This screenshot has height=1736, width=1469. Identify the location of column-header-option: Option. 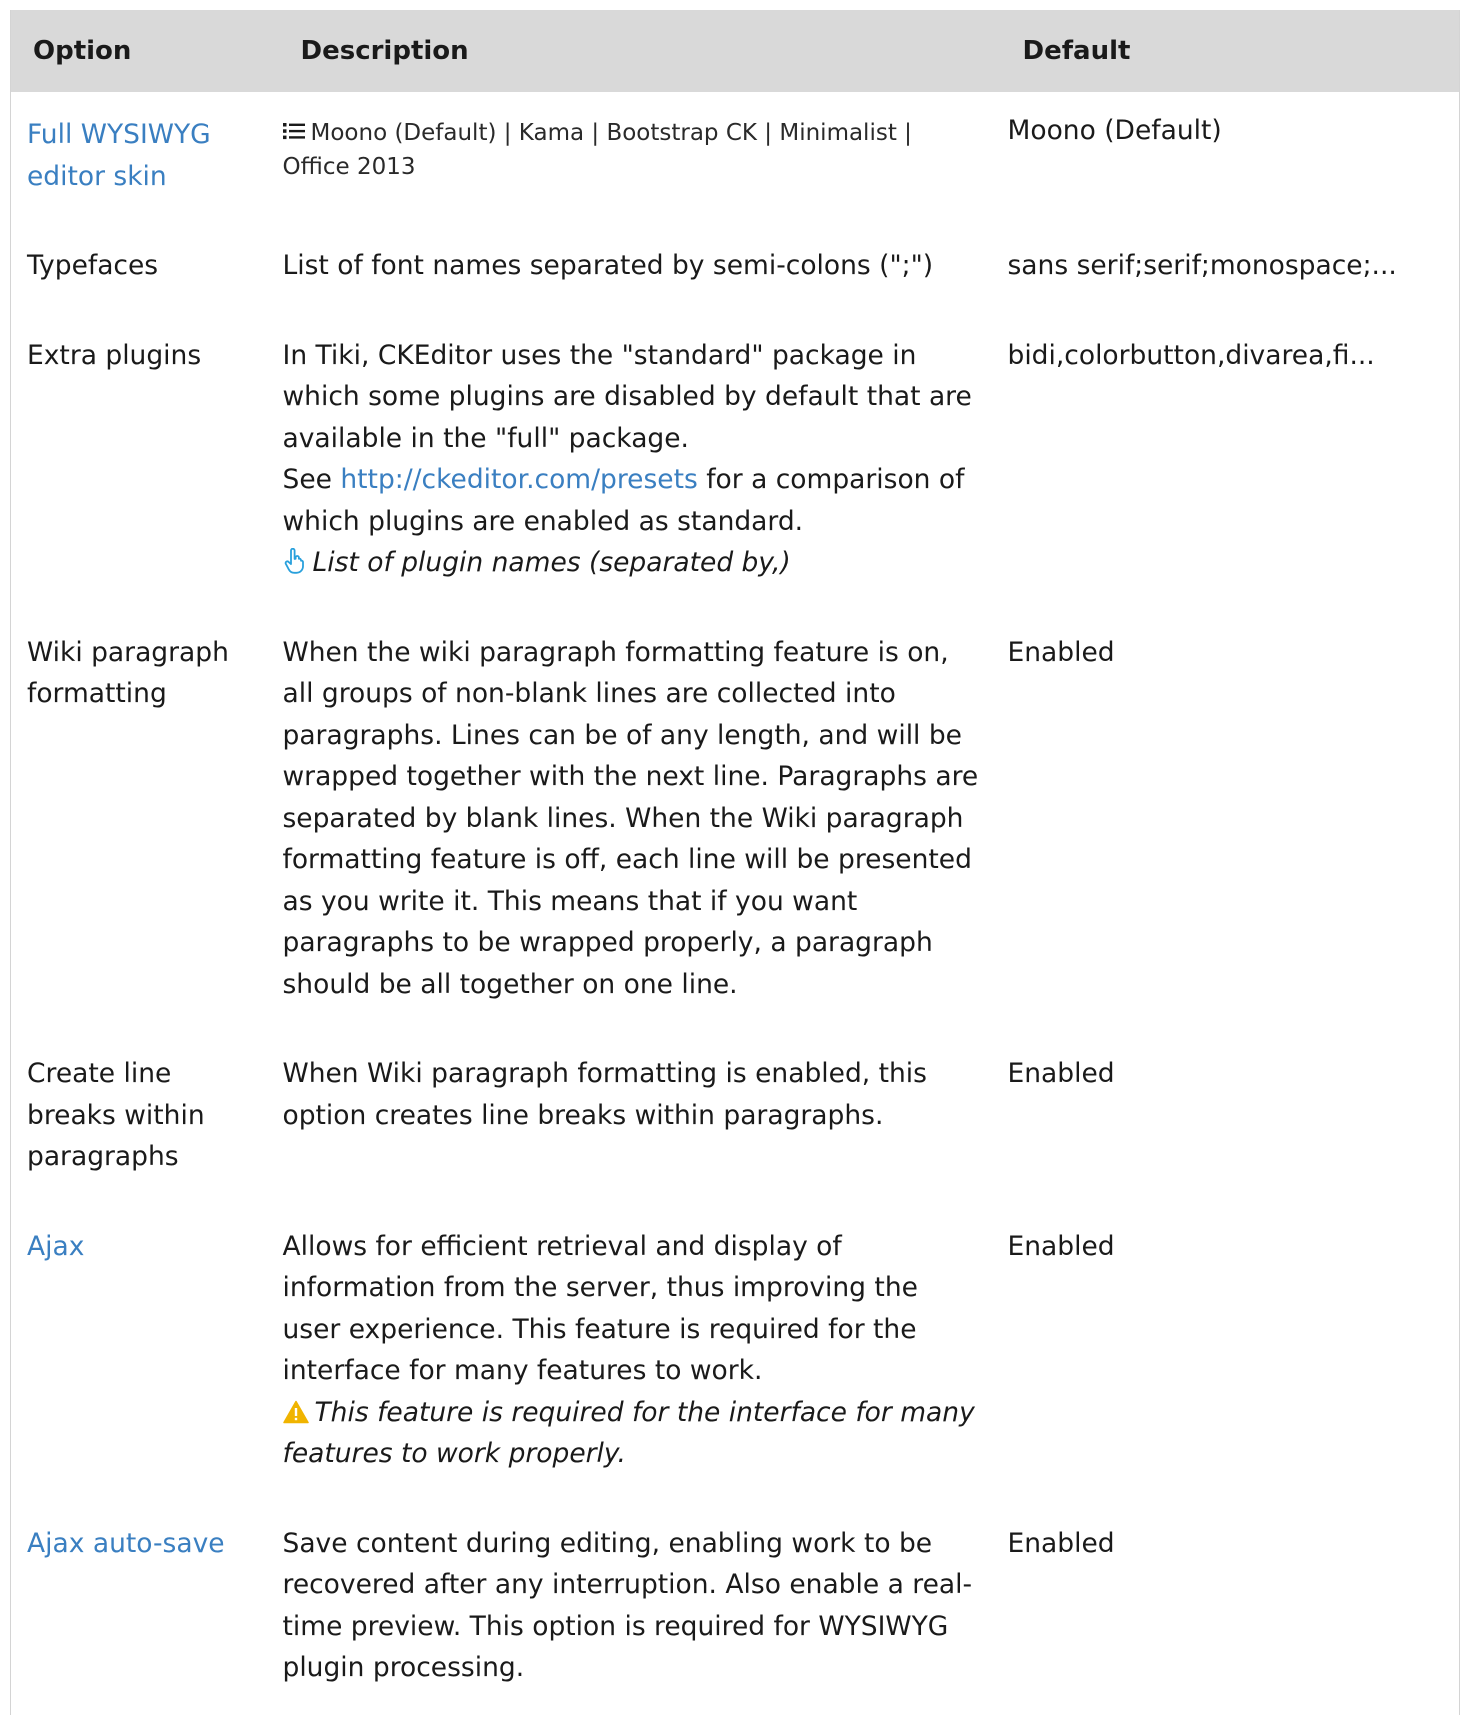
(140, 51).